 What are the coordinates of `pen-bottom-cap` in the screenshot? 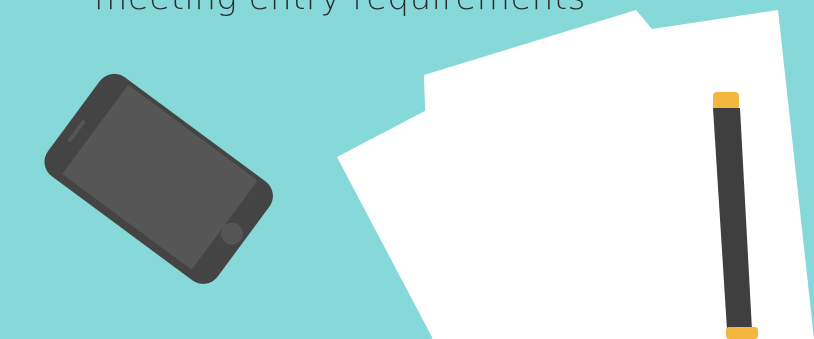 It's located at (742, 333).